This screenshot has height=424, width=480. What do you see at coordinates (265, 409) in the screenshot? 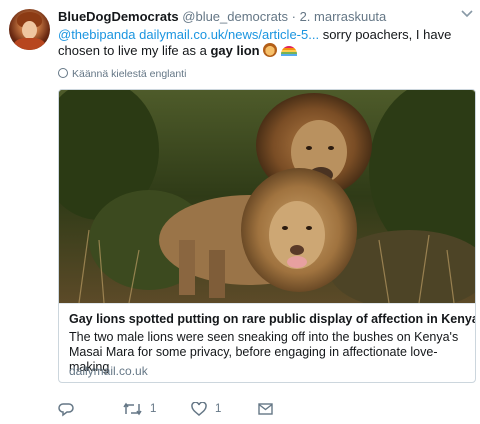
I see `envelope-icon` at bounding box center [265, 409].